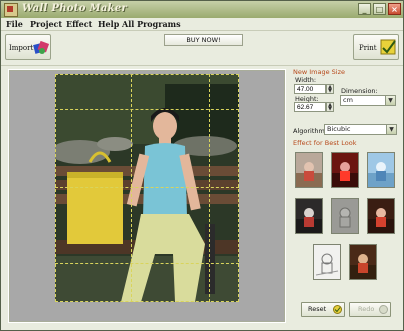 This screenshot has width=404, height=331. I want to click on window-title: Wall Photo Maker, so click(75, 8).